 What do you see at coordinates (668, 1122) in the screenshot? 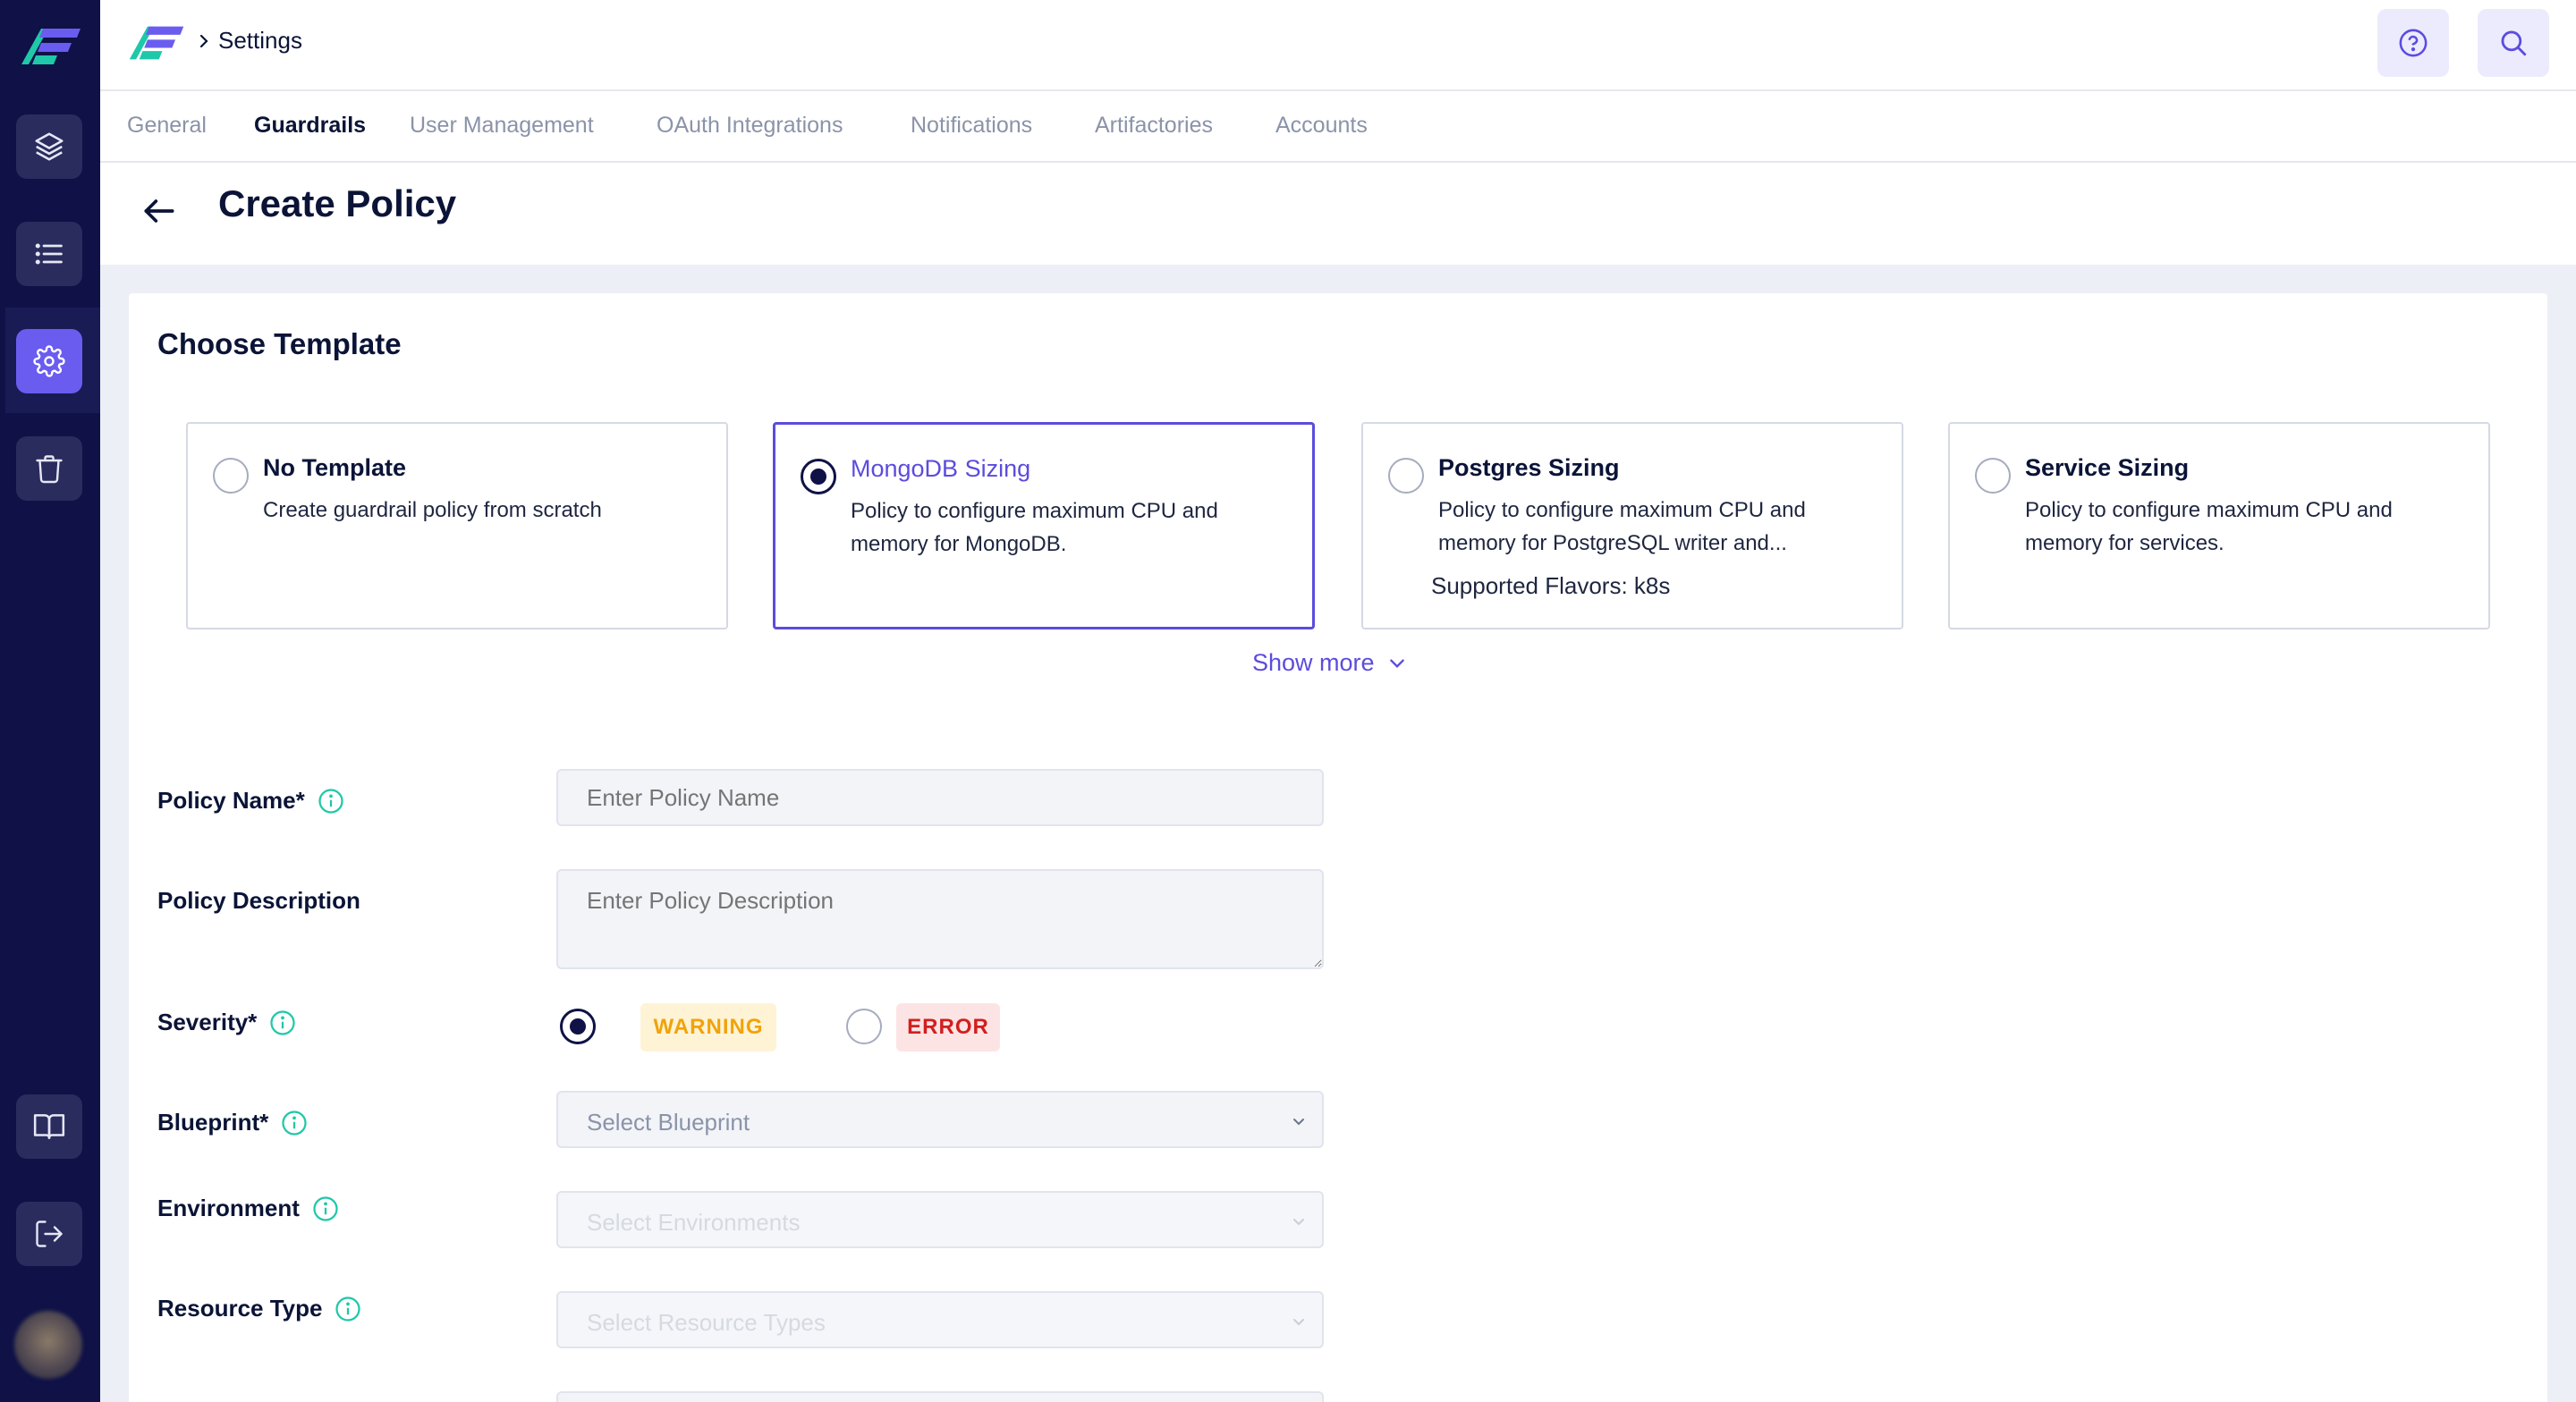
I see `blueprint-placeholder: Select Blueprint` at bounding box center [668, 1122].